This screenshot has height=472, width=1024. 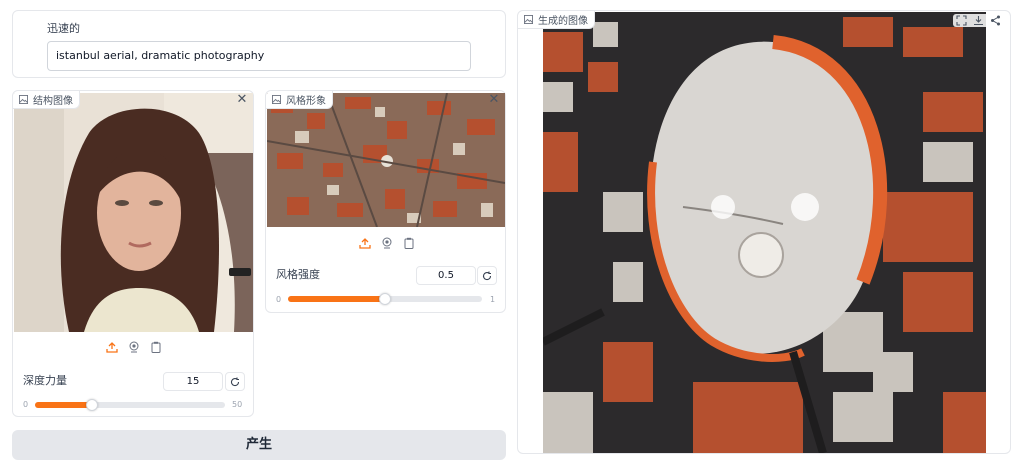 I want to click on depth-strength-label: 深度力量, so click(x=45, y=380).